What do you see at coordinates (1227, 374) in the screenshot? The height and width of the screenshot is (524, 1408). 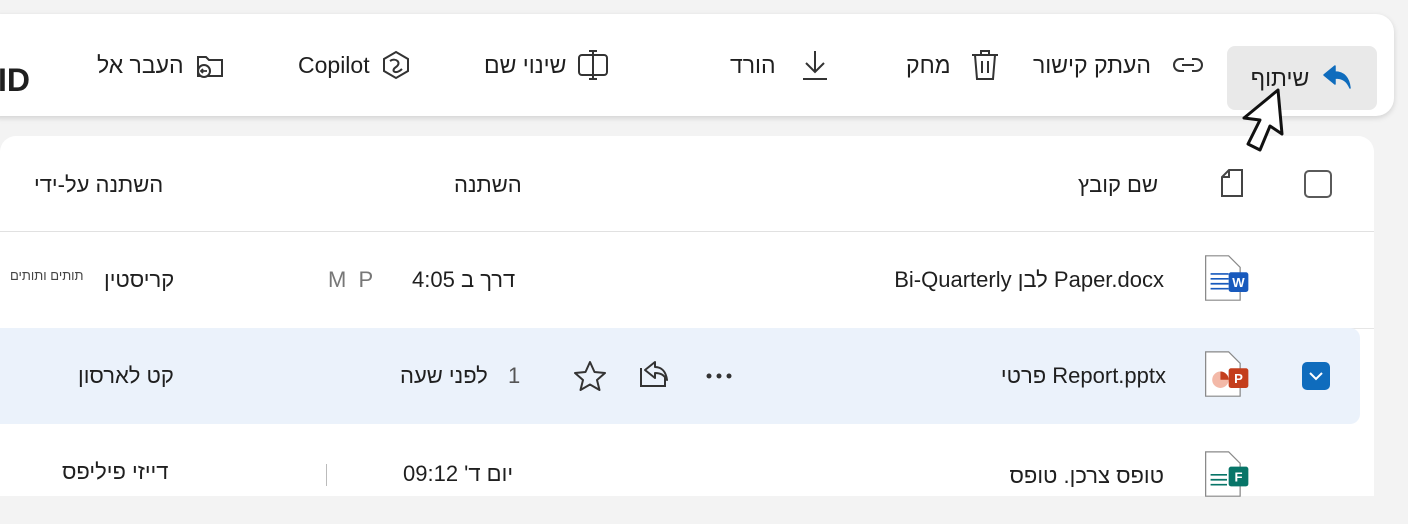 I see `powerpoint-file-icon: P` at bounding box center [1227, 374].